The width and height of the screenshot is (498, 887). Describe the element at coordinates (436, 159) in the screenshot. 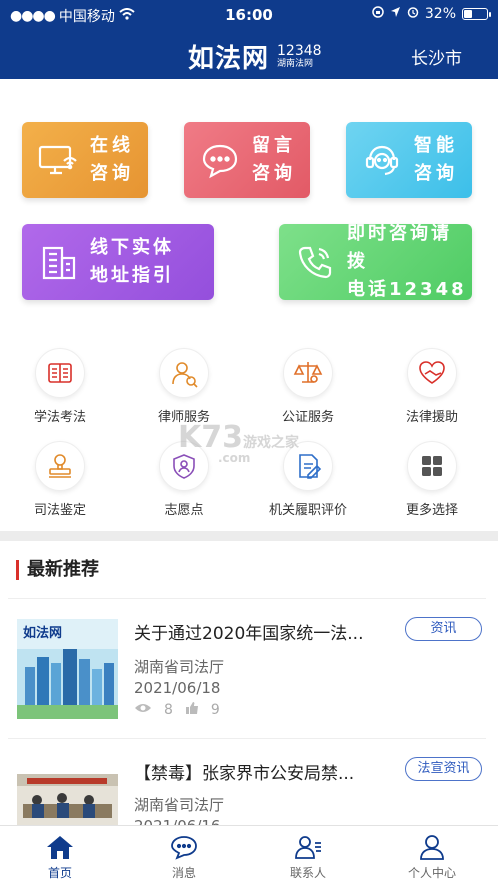

I see `tile-label: 智能 咨询` at that location.